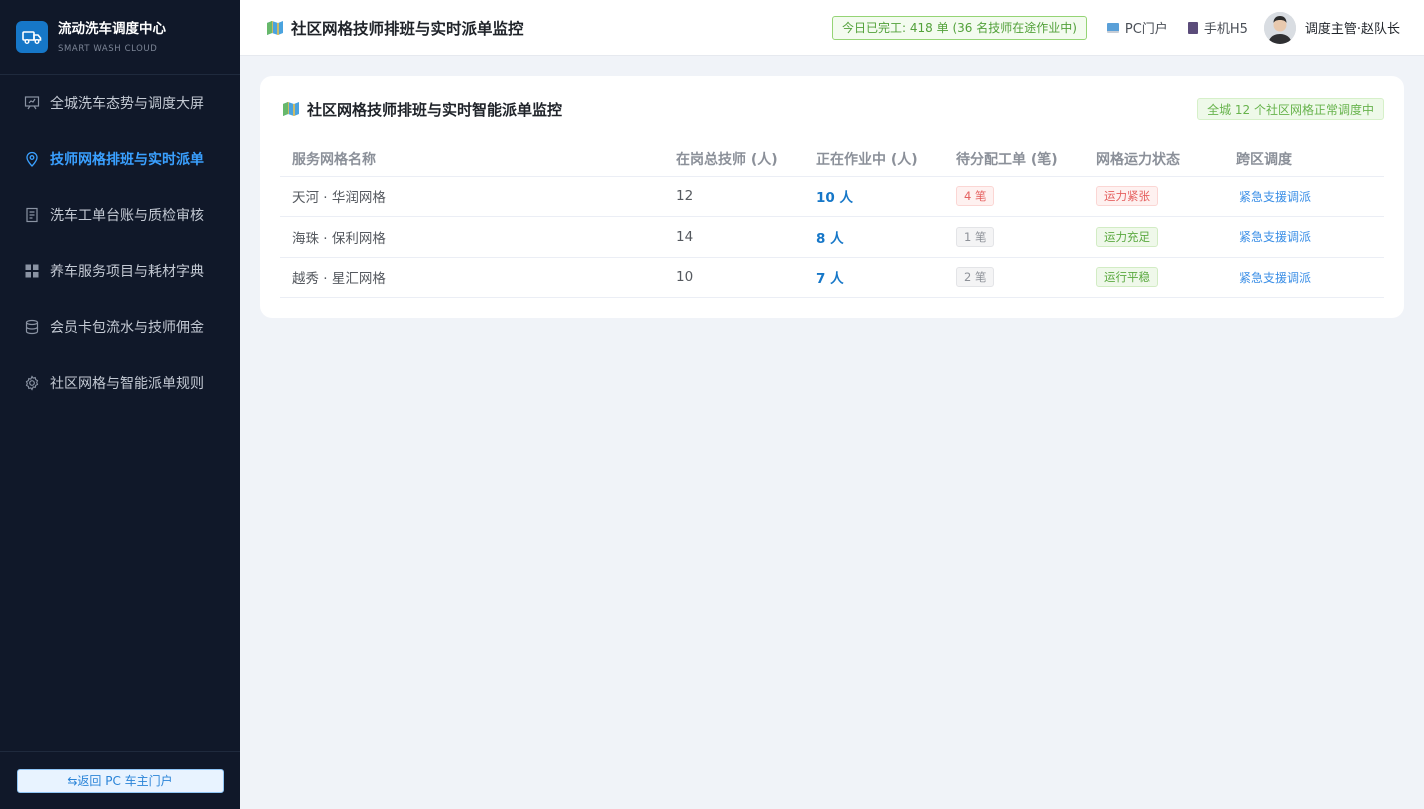  Describe the element at coordinates (734, 237) in the screenshot. I see `total-technicians-cell: 14` at that location.